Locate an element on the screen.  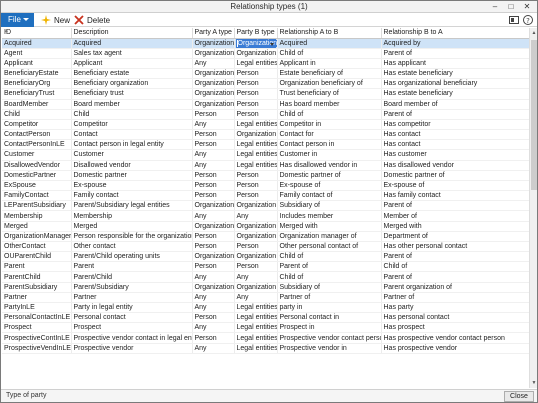
close-icon: ✕ is located at coordinates (527, 6).